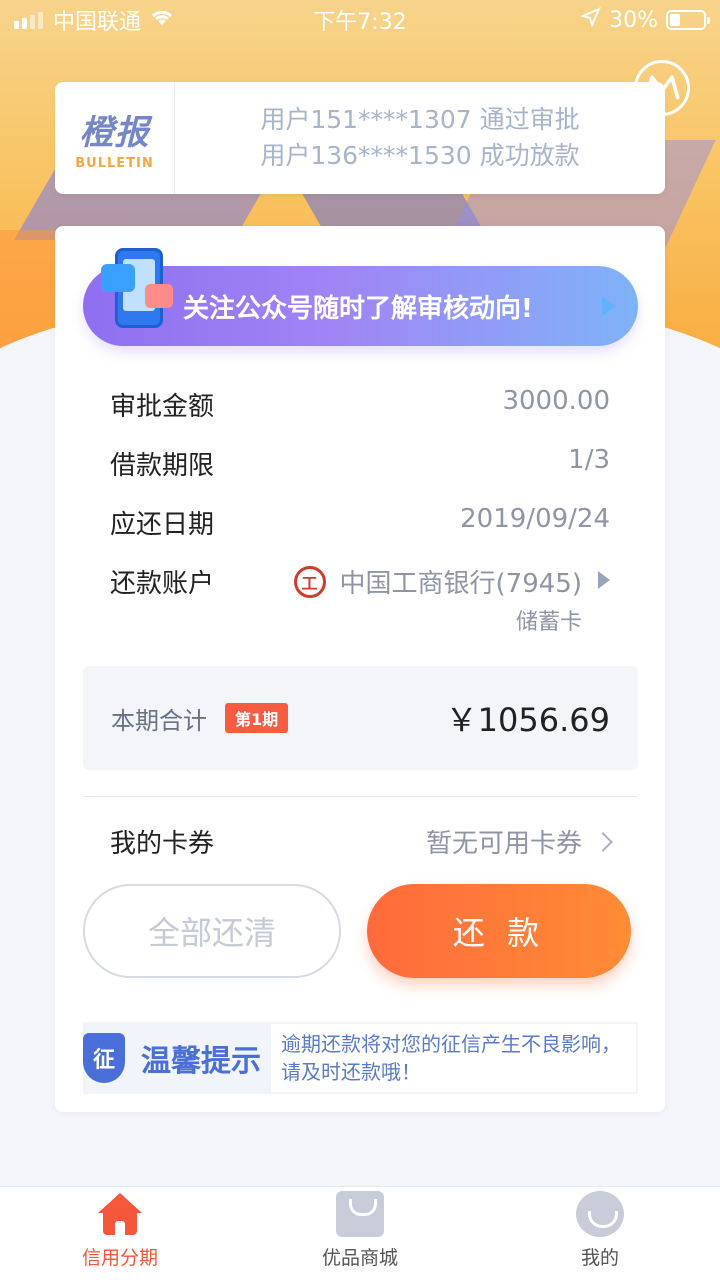 Image resolution: width=720 pixels, height=1280 pixels. What do you see at coordinates (360, 718) in the screenshot?
I see `period-total: 本期合计 第1期 ￥1056.69` at bounding box center [360, 718].